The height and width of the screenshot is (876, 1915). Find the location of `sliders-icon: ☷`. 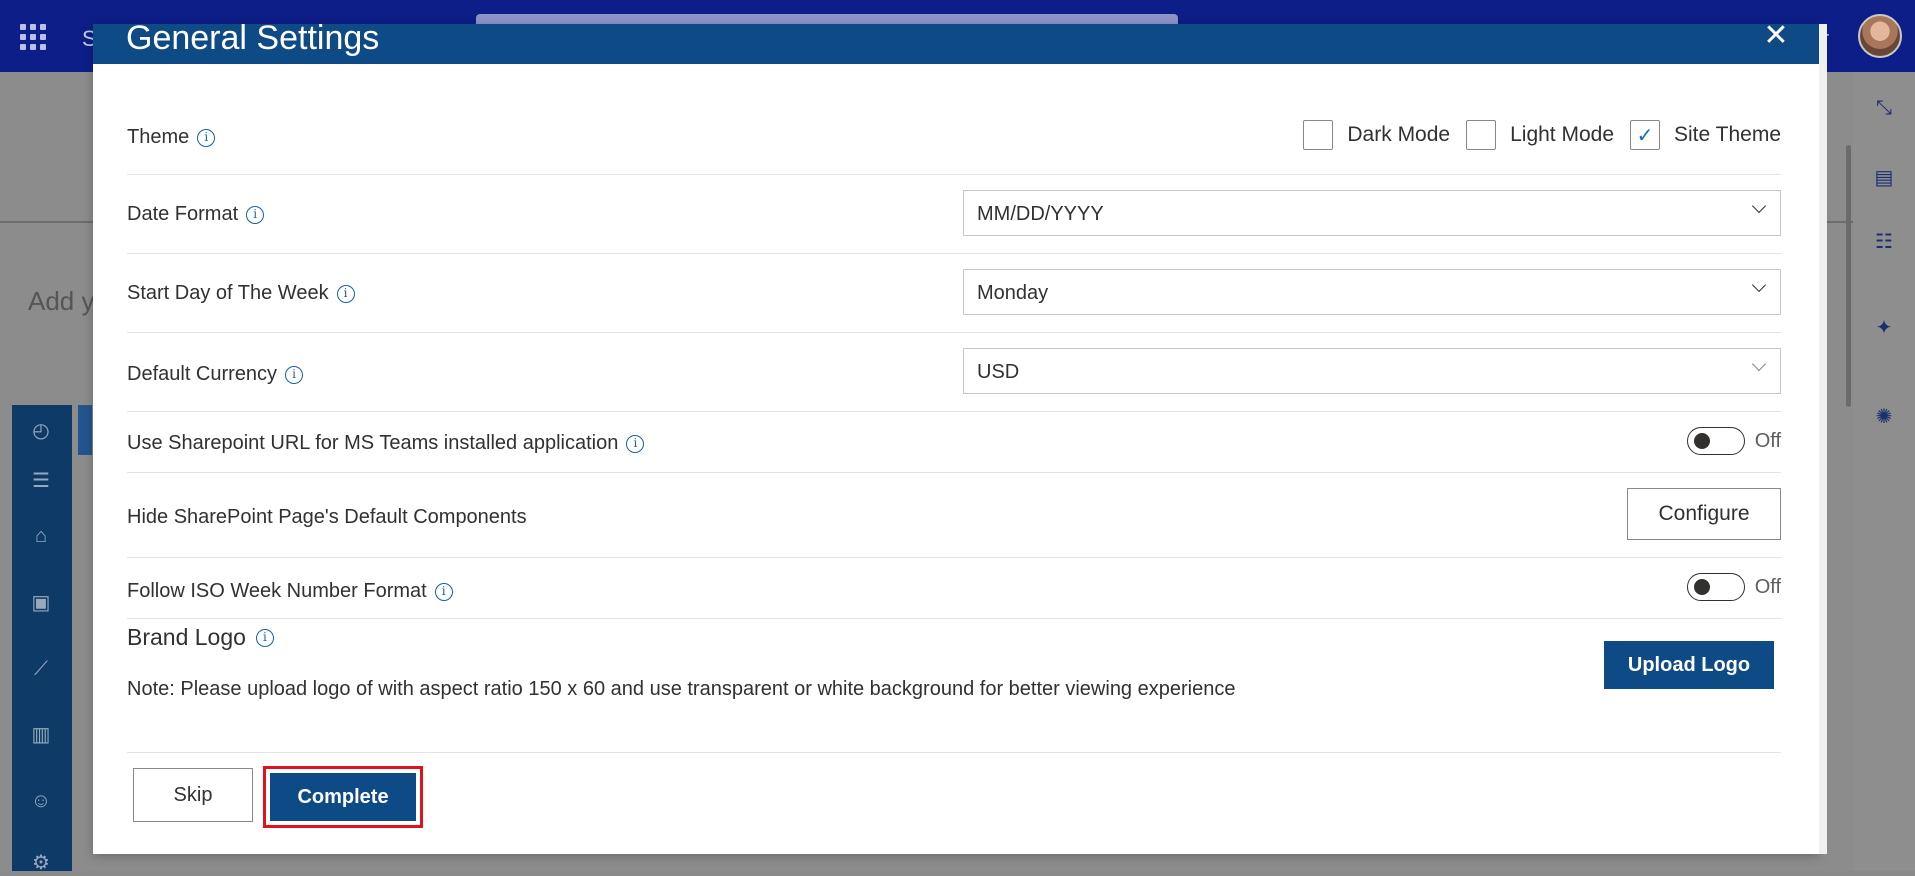

sliders-icon: ☷ is located at coordinates (1884, 242).